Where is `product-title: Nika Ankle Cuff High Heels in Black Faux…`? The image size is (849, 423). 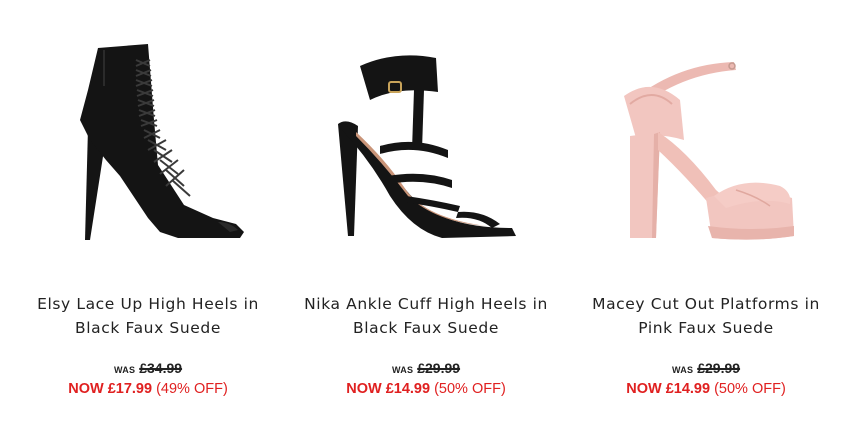
product-title: Nika Ankle Cuff High Heels in Black Faux… is located at coordinates (426, 316).